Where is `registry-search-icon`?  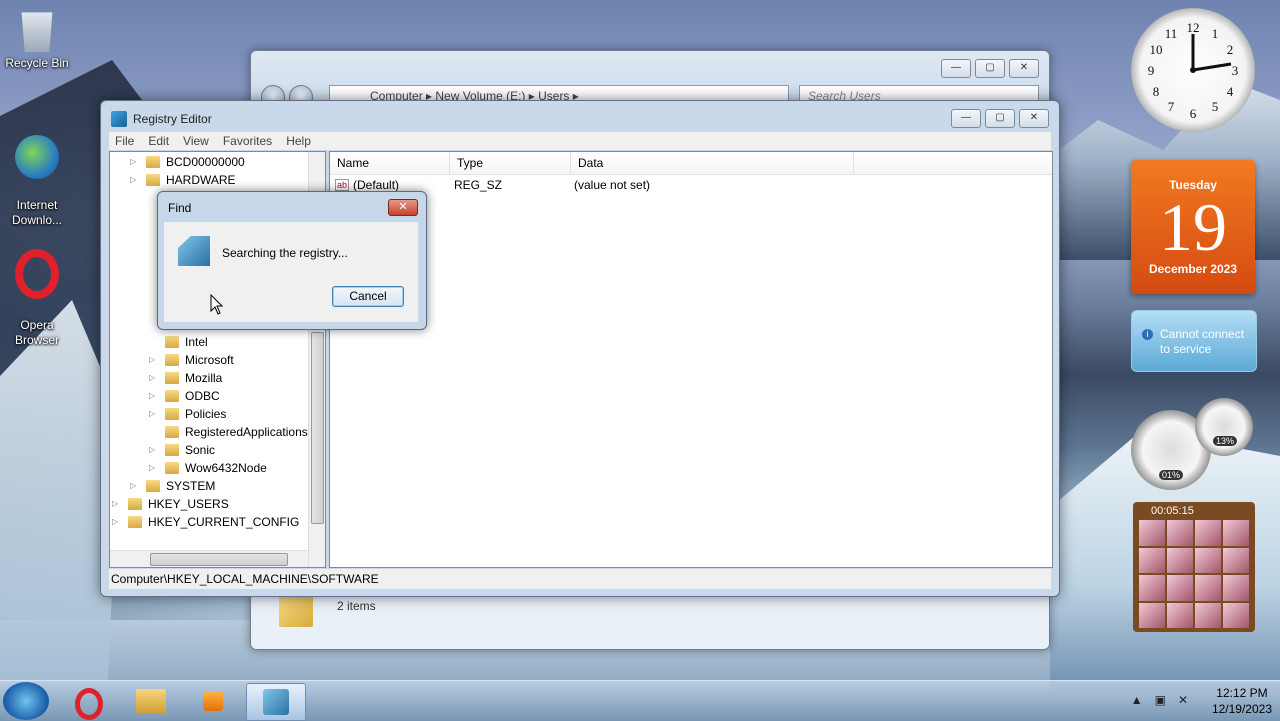
registry-search-icon is located at coordinates (194, 251).